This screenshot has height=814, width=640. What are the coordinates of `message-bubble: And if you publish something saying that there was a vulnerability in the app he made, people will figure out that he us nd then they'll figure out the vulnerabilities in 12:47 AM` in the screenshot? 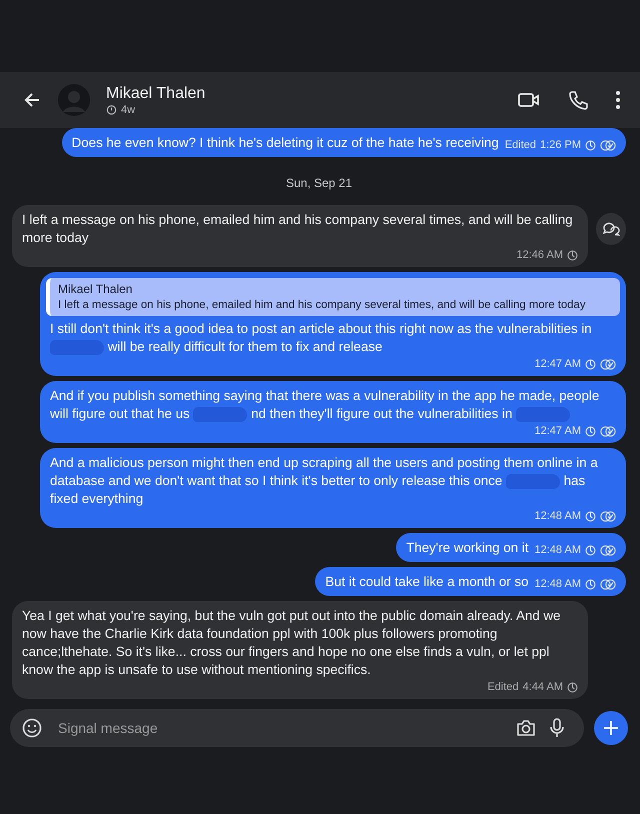 It's located at (333, 412).